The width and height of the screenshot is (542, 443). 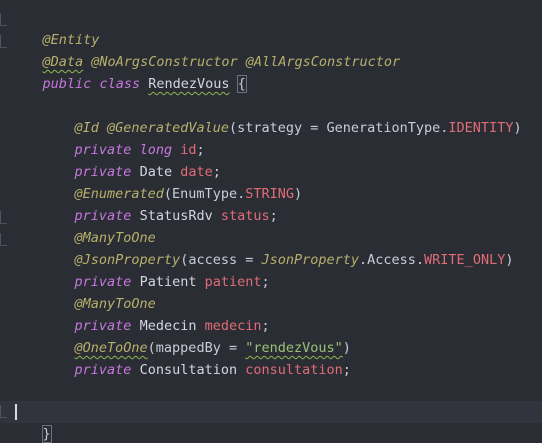 I want to click on code-line: private Consultation consultation;, so click(x=180, y=357).